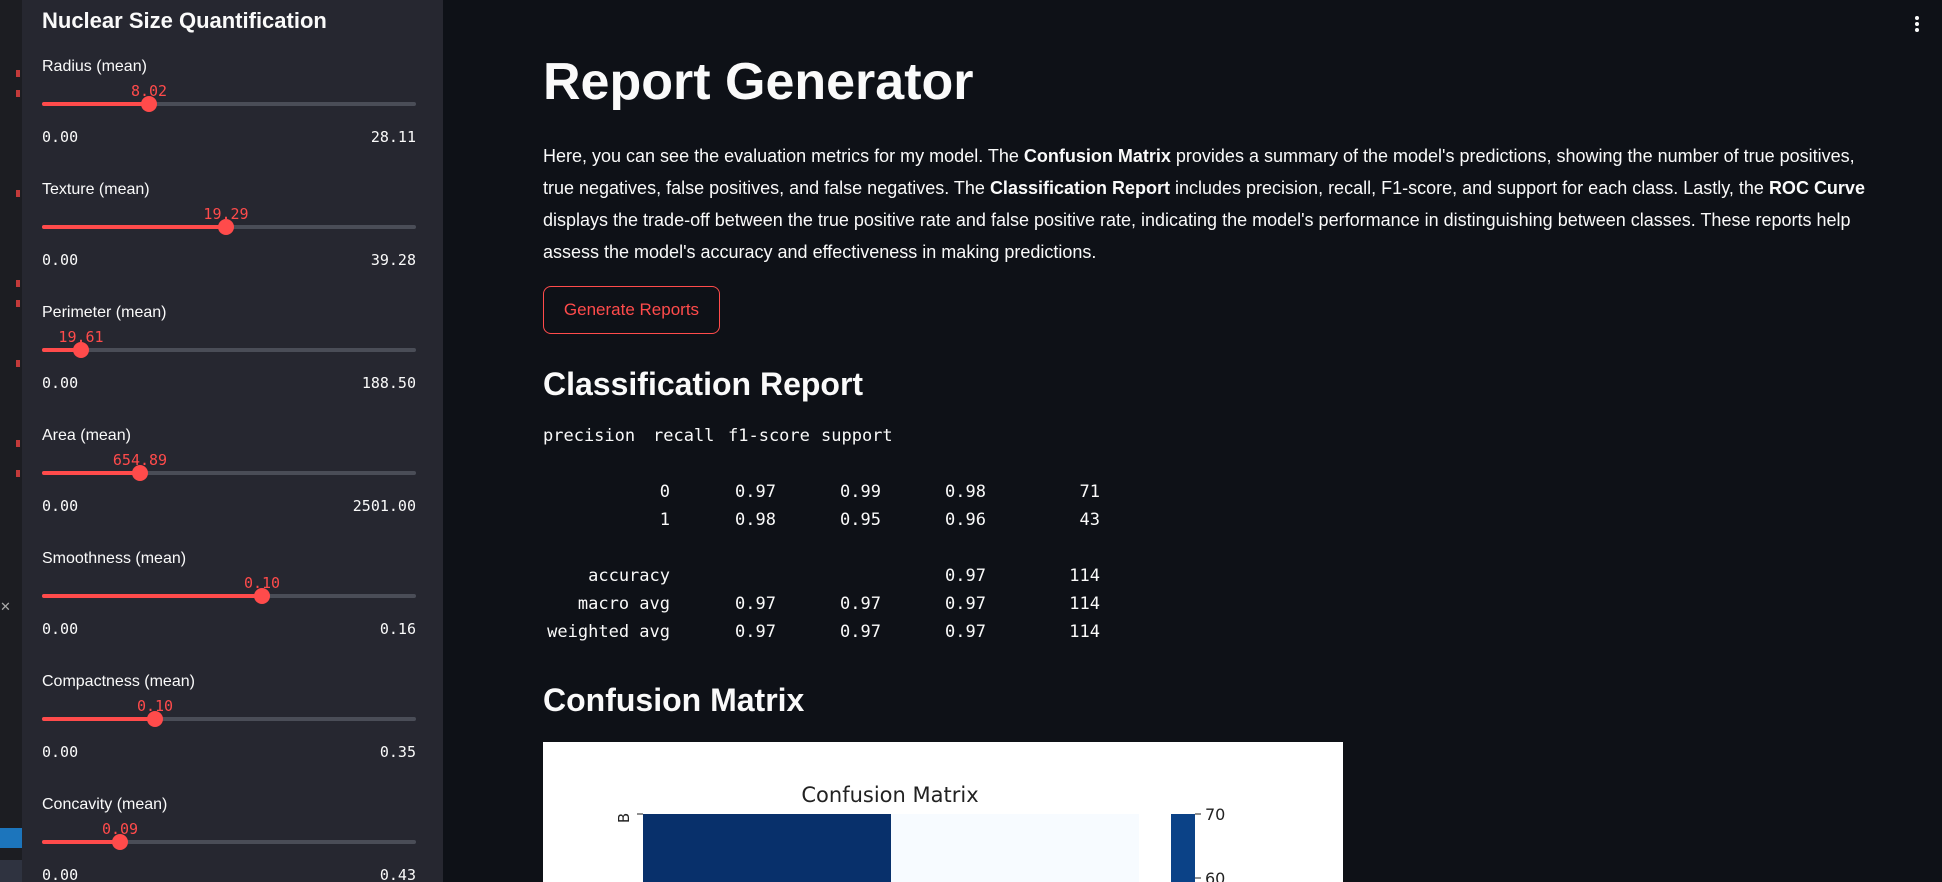  Describe the element at coordinates (857, 436) in the screenshot. I see `report-header: support` at that location.